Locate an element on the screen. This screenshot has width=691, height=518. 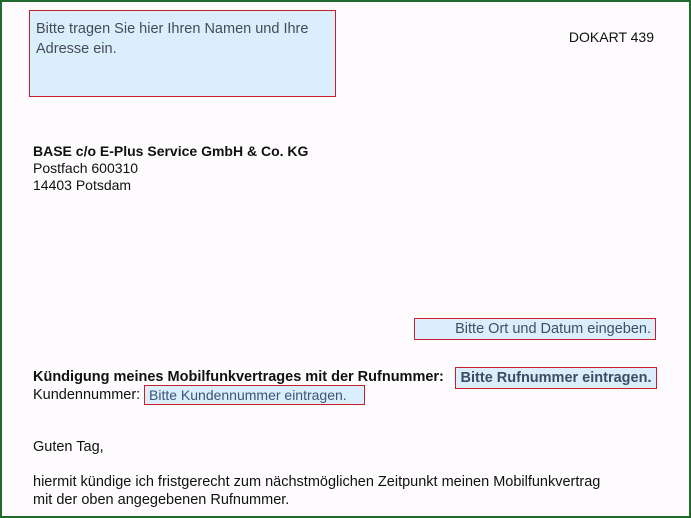
recipient-company: BASE c/o E-Plus Service GmbH & Co. KG is located at coordinates (171, 151).